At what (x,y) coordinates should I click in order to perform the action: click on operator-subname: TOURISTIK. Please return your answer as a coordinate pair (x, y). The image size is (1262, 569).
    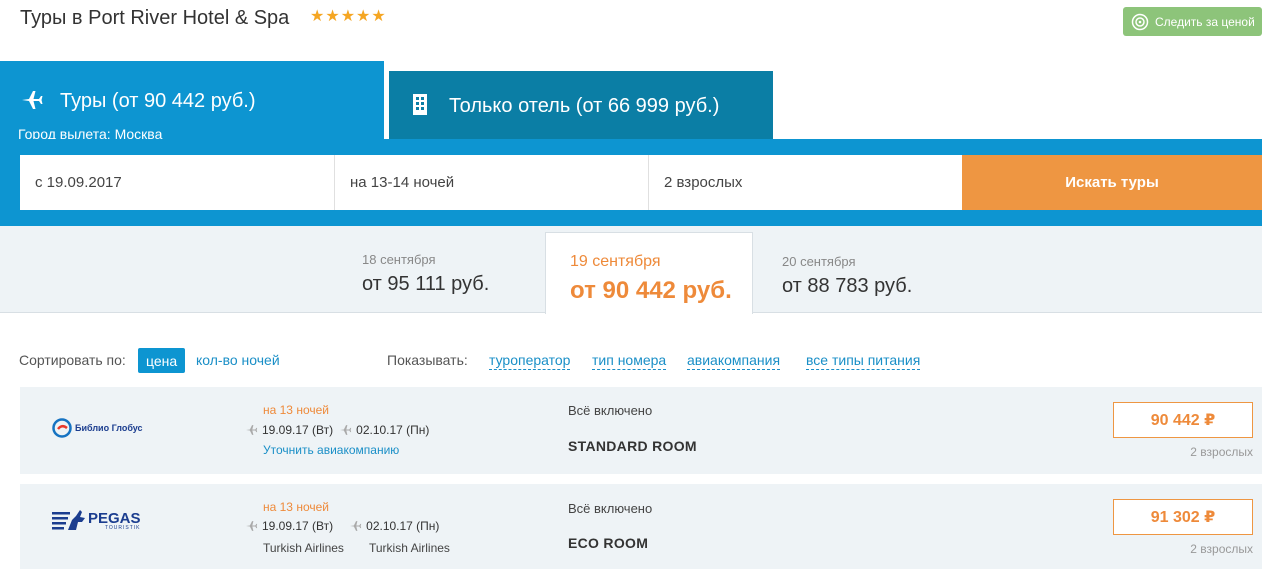
    Looking at the image, I should click on (122, 528).